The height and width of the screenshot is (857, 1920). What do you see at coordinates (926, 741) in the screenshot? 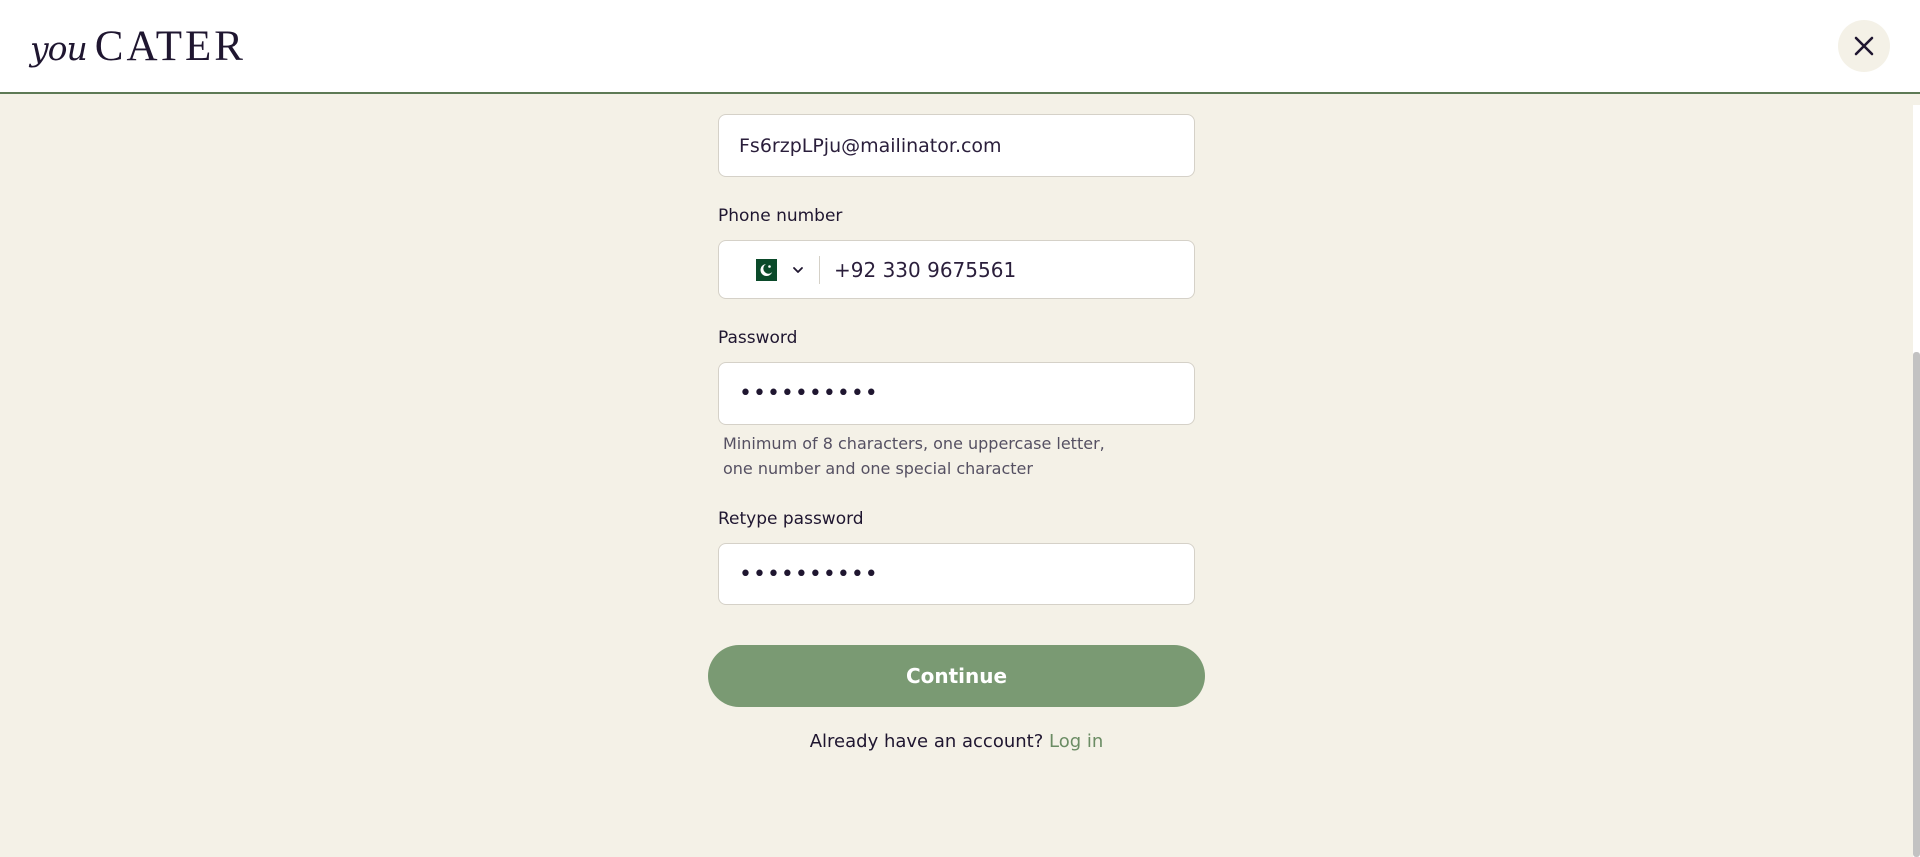
I see `login-prompt-text: Already have an account?` at bounding box center [926, 741].